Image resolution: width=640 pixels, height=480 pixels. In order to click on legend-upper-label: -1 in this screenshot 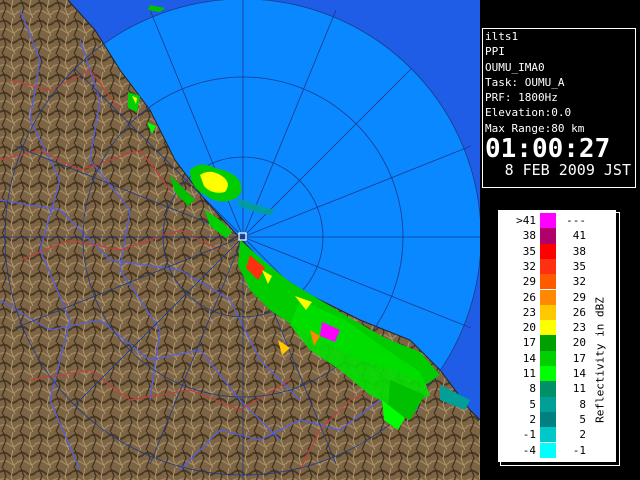, I will do `click(529, 435)`.